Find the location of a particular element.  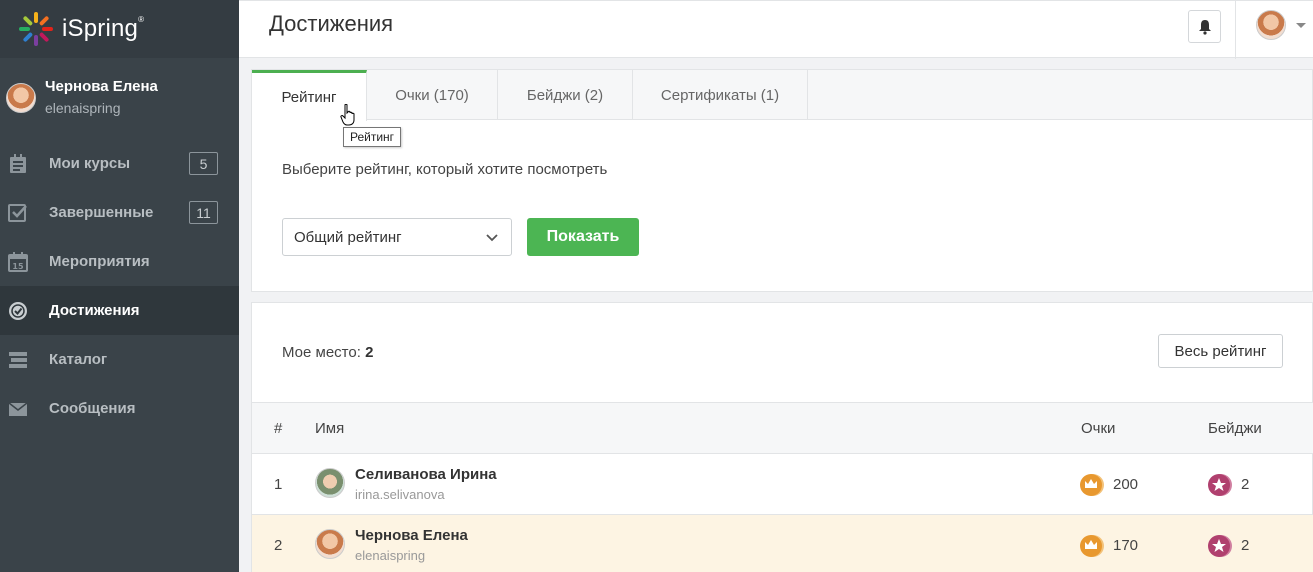

column-header-badges: Бейджи is located at coordinates (1235, 428).